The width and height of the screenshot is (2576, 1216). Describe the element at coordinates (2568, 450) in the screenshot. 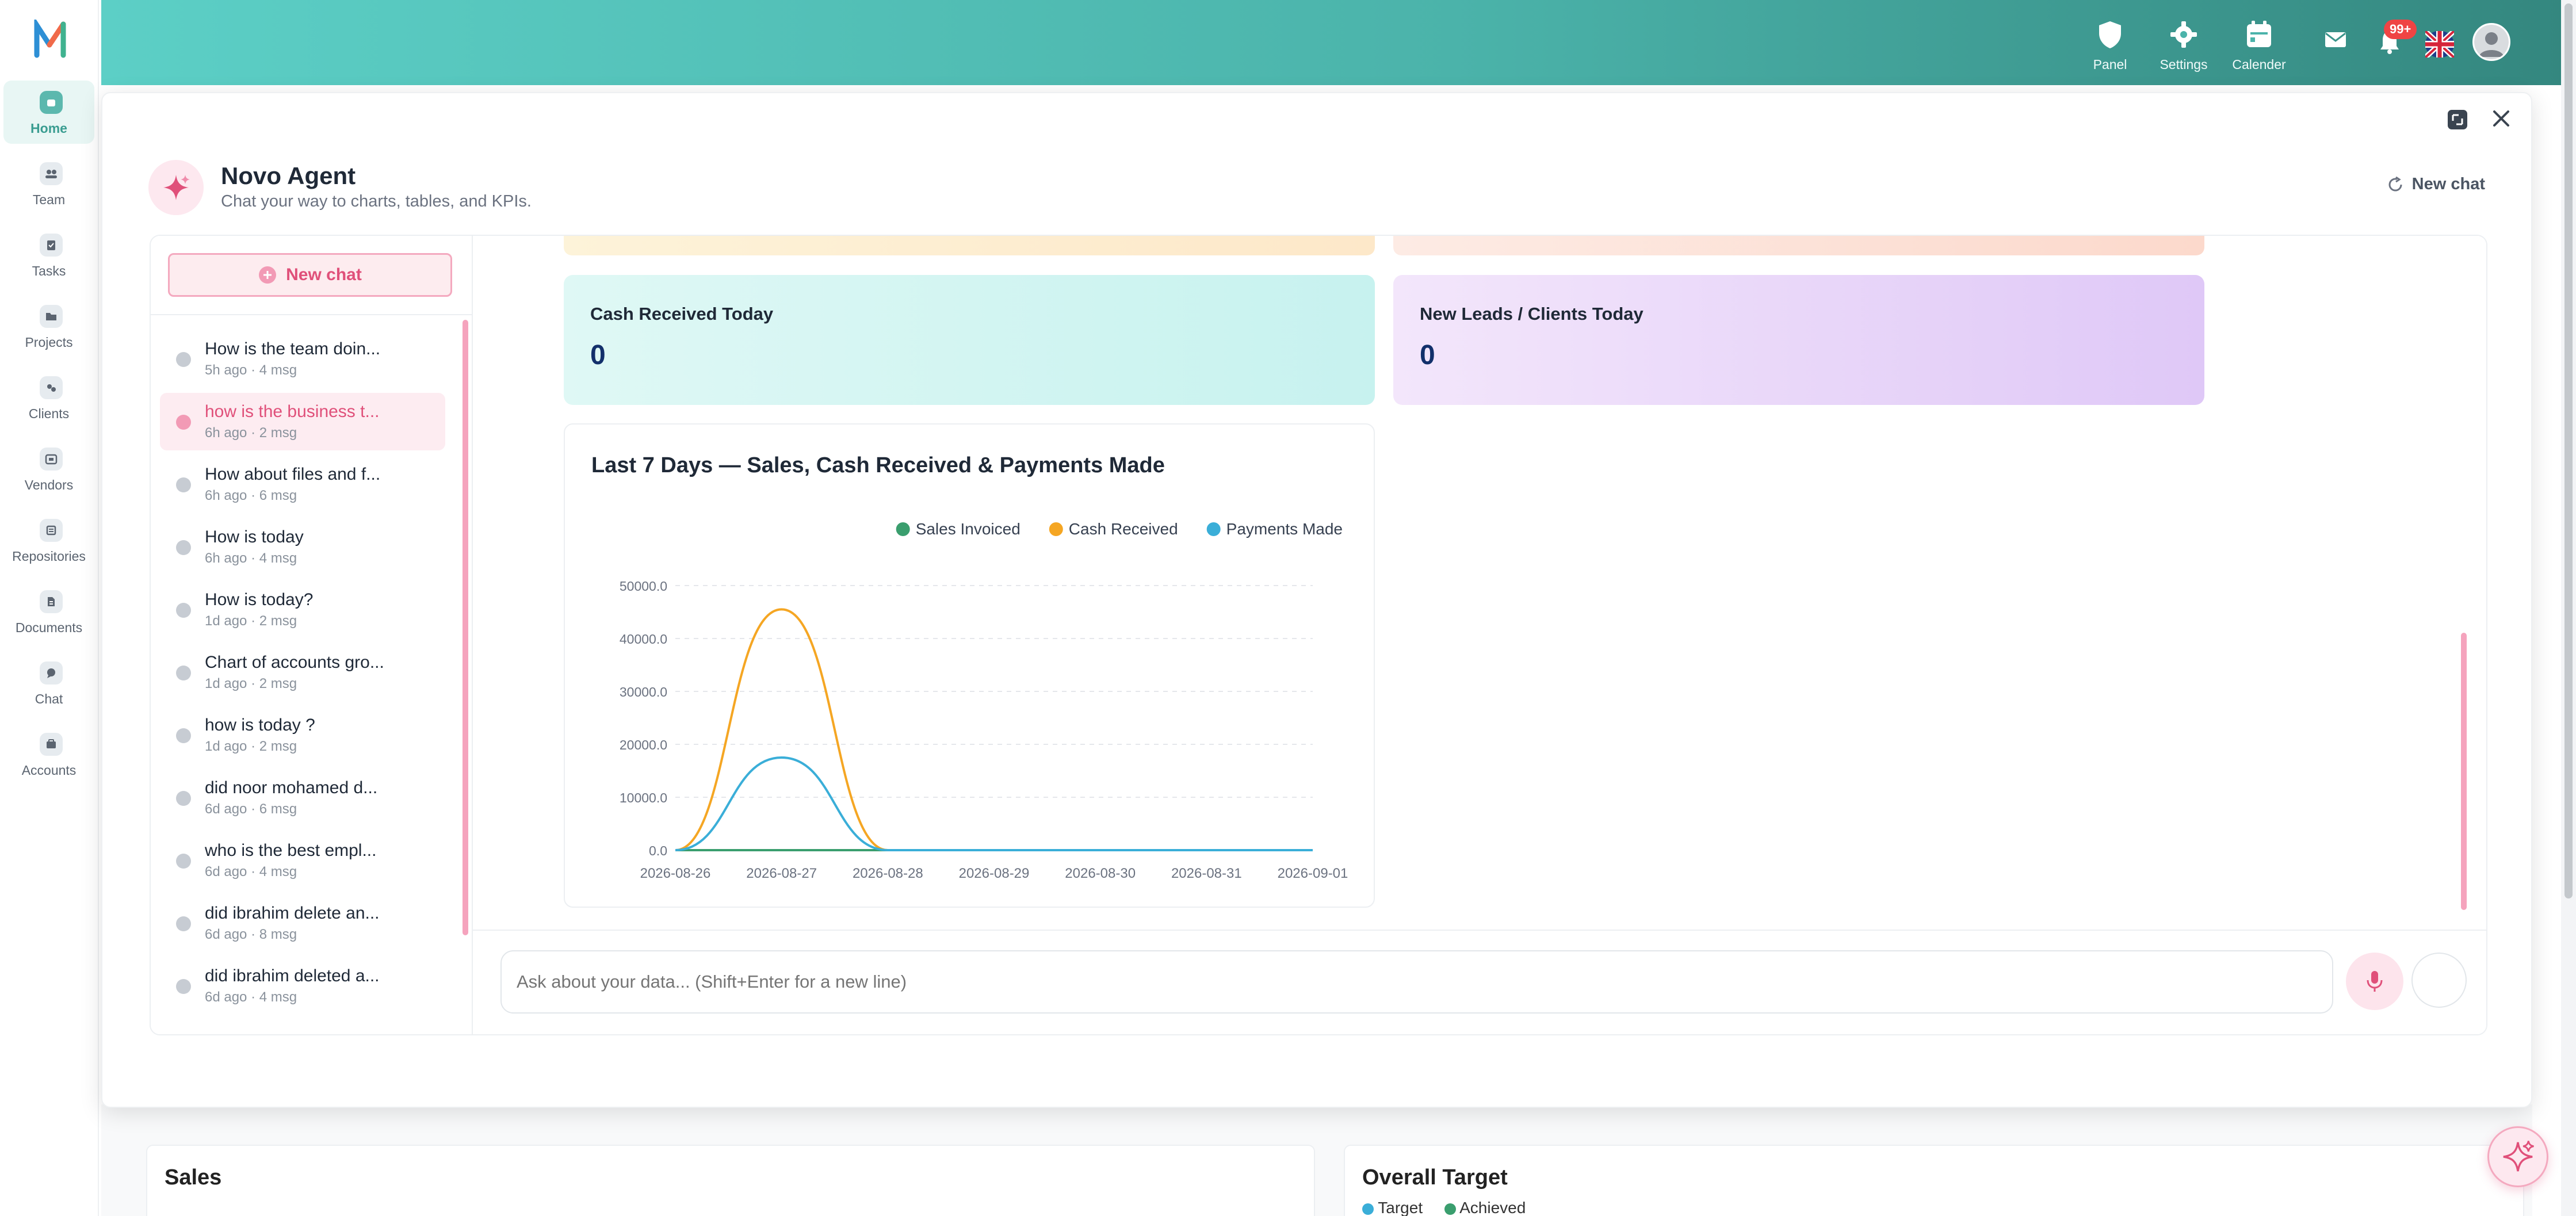

I see `page-scrollbar-thumb` at that location.